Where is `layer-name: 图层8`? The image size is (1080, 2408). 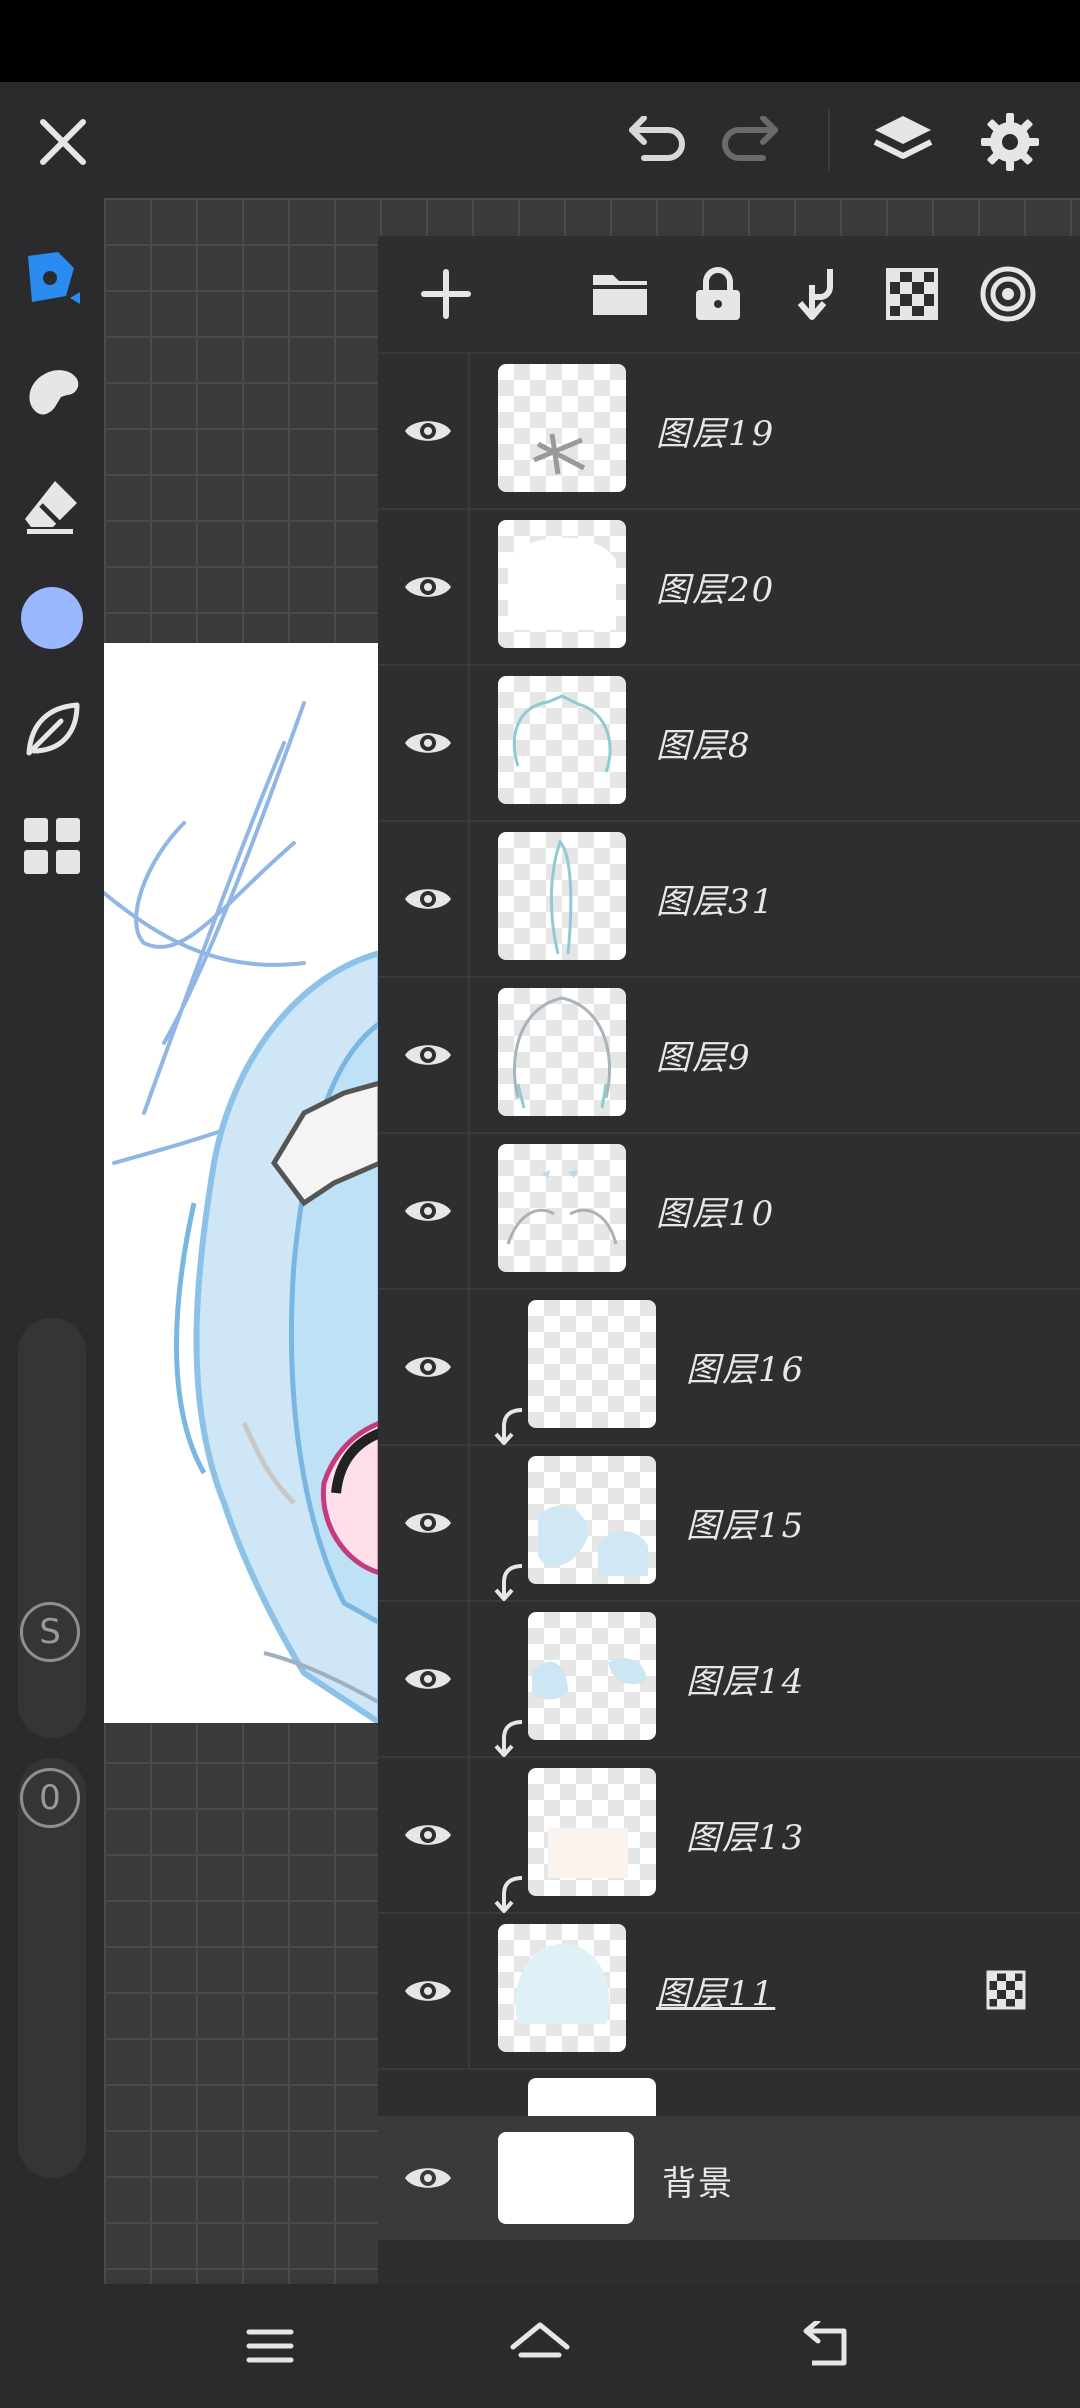 layer-name: 图层8 is located at coordinates (704, 746).